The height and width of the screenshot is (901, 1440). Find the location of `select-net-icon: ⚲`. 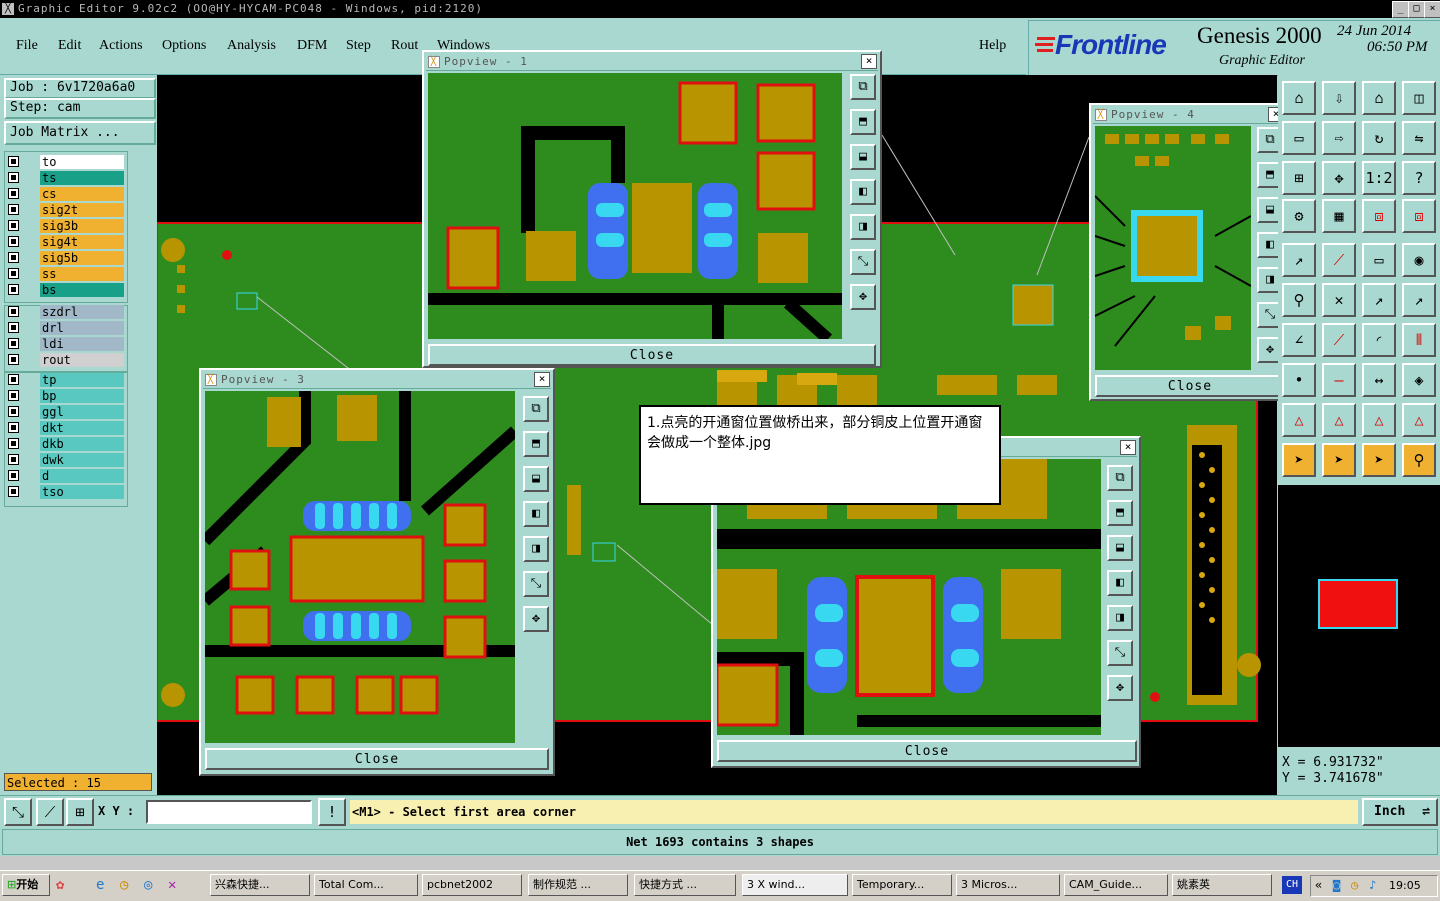

select-net-icon: ⚲ is located at coordinates (1419, 460).